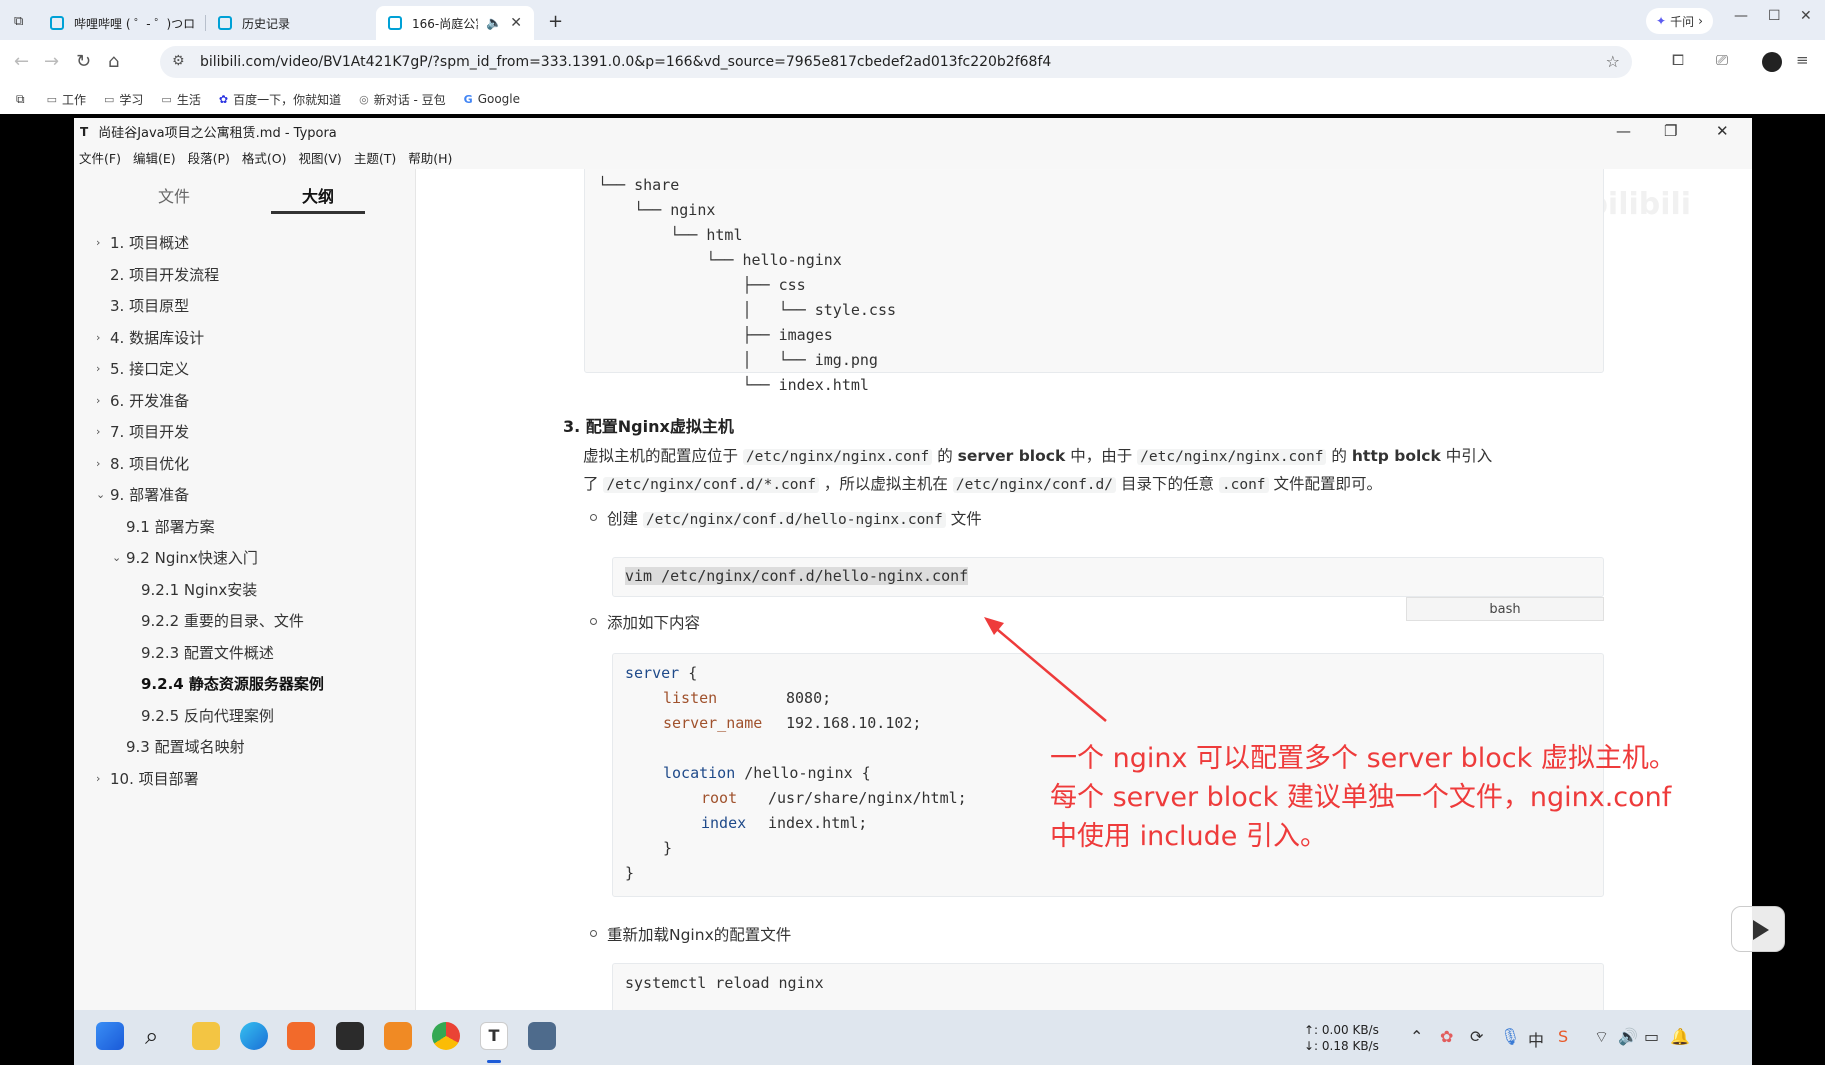 The width and height of the screenshot is (1825, 1065). Describe the element at coordinates (149, 305) in the screenshot. I see `outline-item: 3. 项目原型` at that location.